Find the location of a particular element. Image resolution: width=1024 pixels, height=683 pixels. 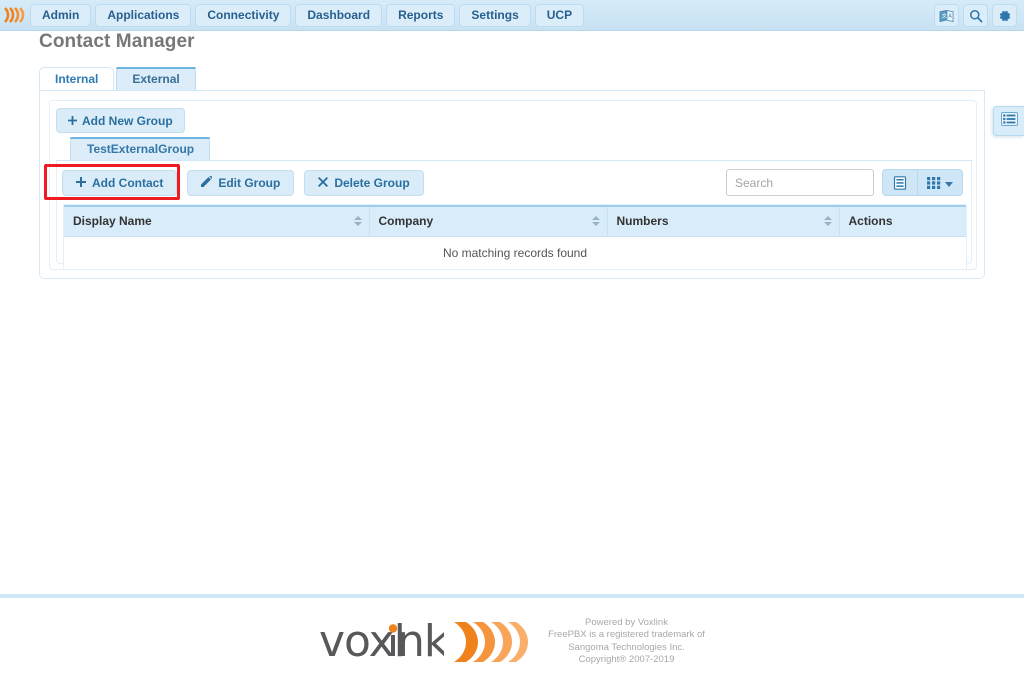

group-action-buttons: Add Contact Edit Group Delete Group is located at coordinates (243, 183).